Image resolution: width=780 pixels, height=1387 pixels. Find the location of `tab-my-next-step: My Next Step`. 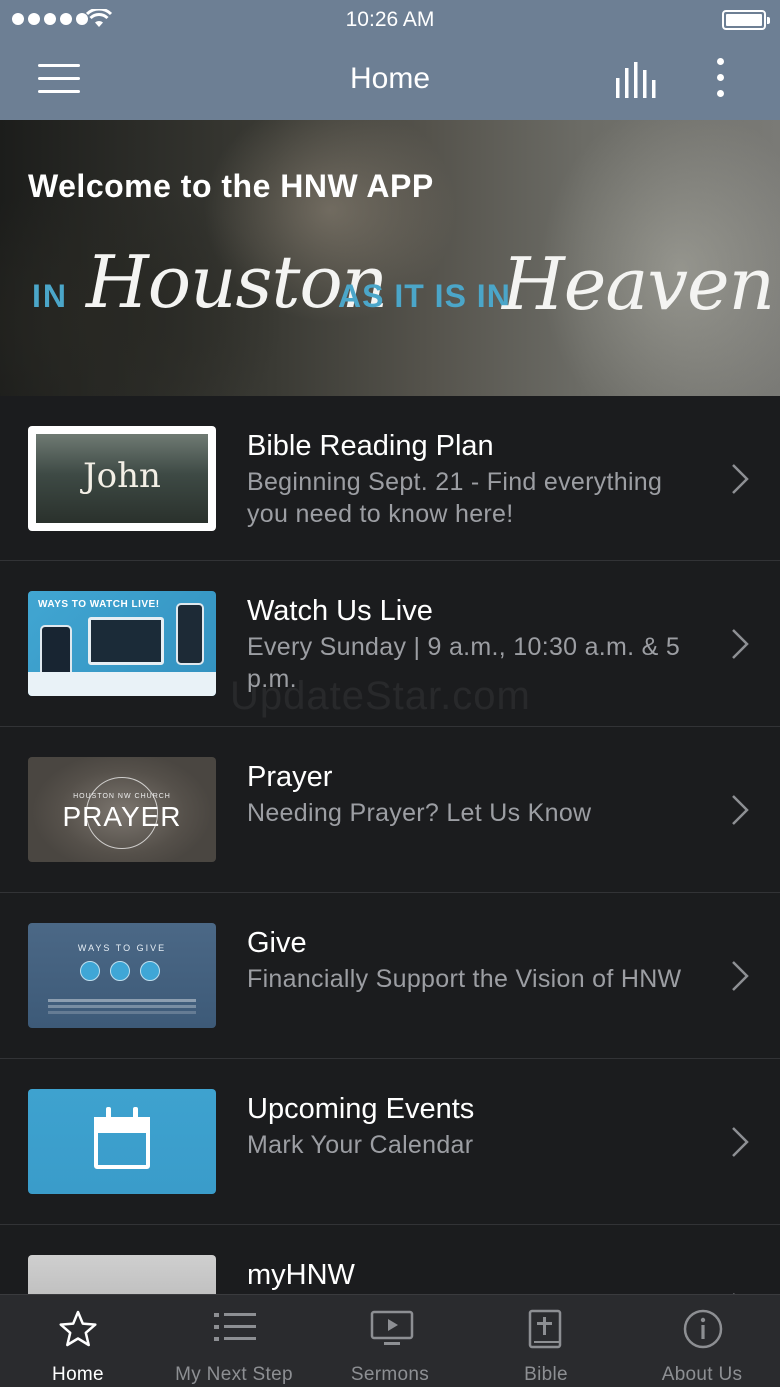

tab-my-next-step: My Next Step is located at coordinates (234, 1341).